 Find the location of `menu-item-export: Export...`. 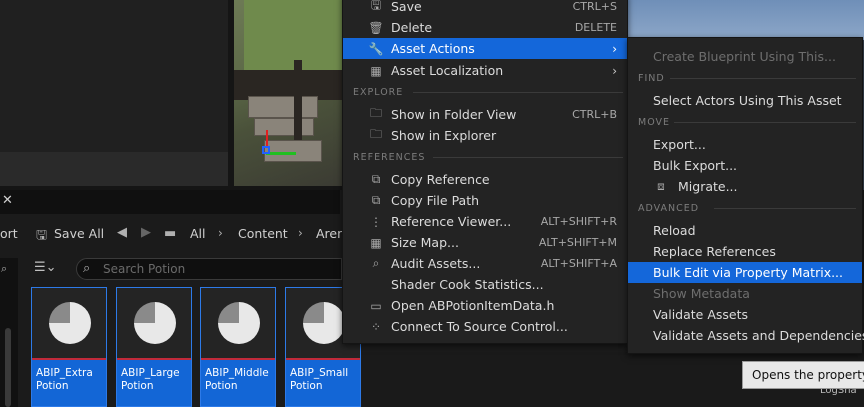

menu-item-export: Export... is located at coordinates (745, 144).